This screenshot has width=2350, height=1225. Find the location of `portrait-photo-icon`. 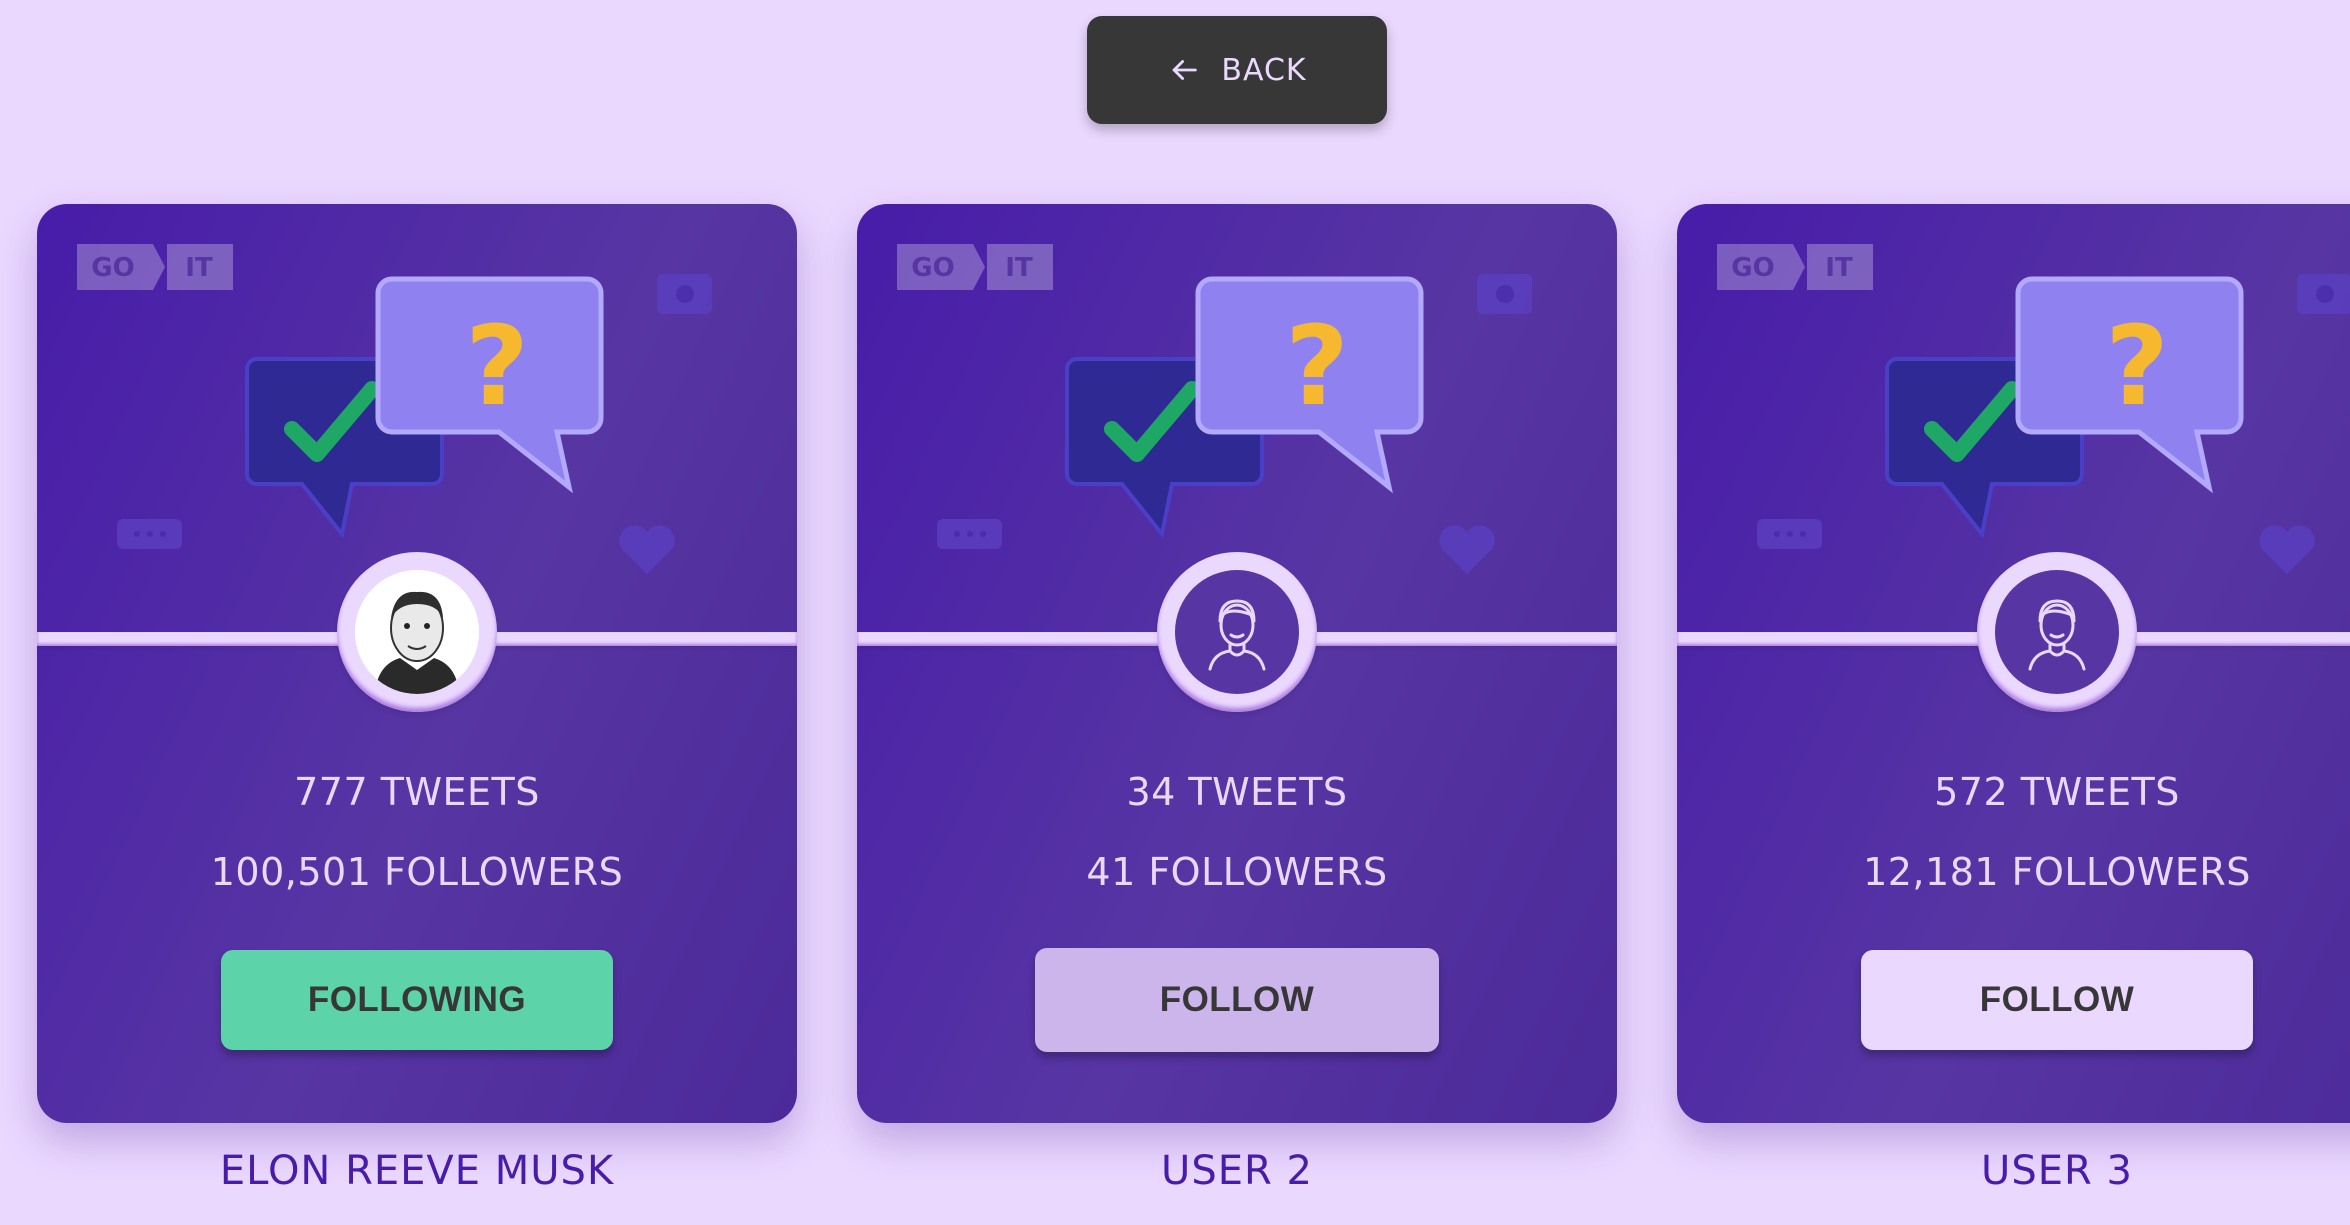

portrait-photo-icon is located at coordinates (417, 632).